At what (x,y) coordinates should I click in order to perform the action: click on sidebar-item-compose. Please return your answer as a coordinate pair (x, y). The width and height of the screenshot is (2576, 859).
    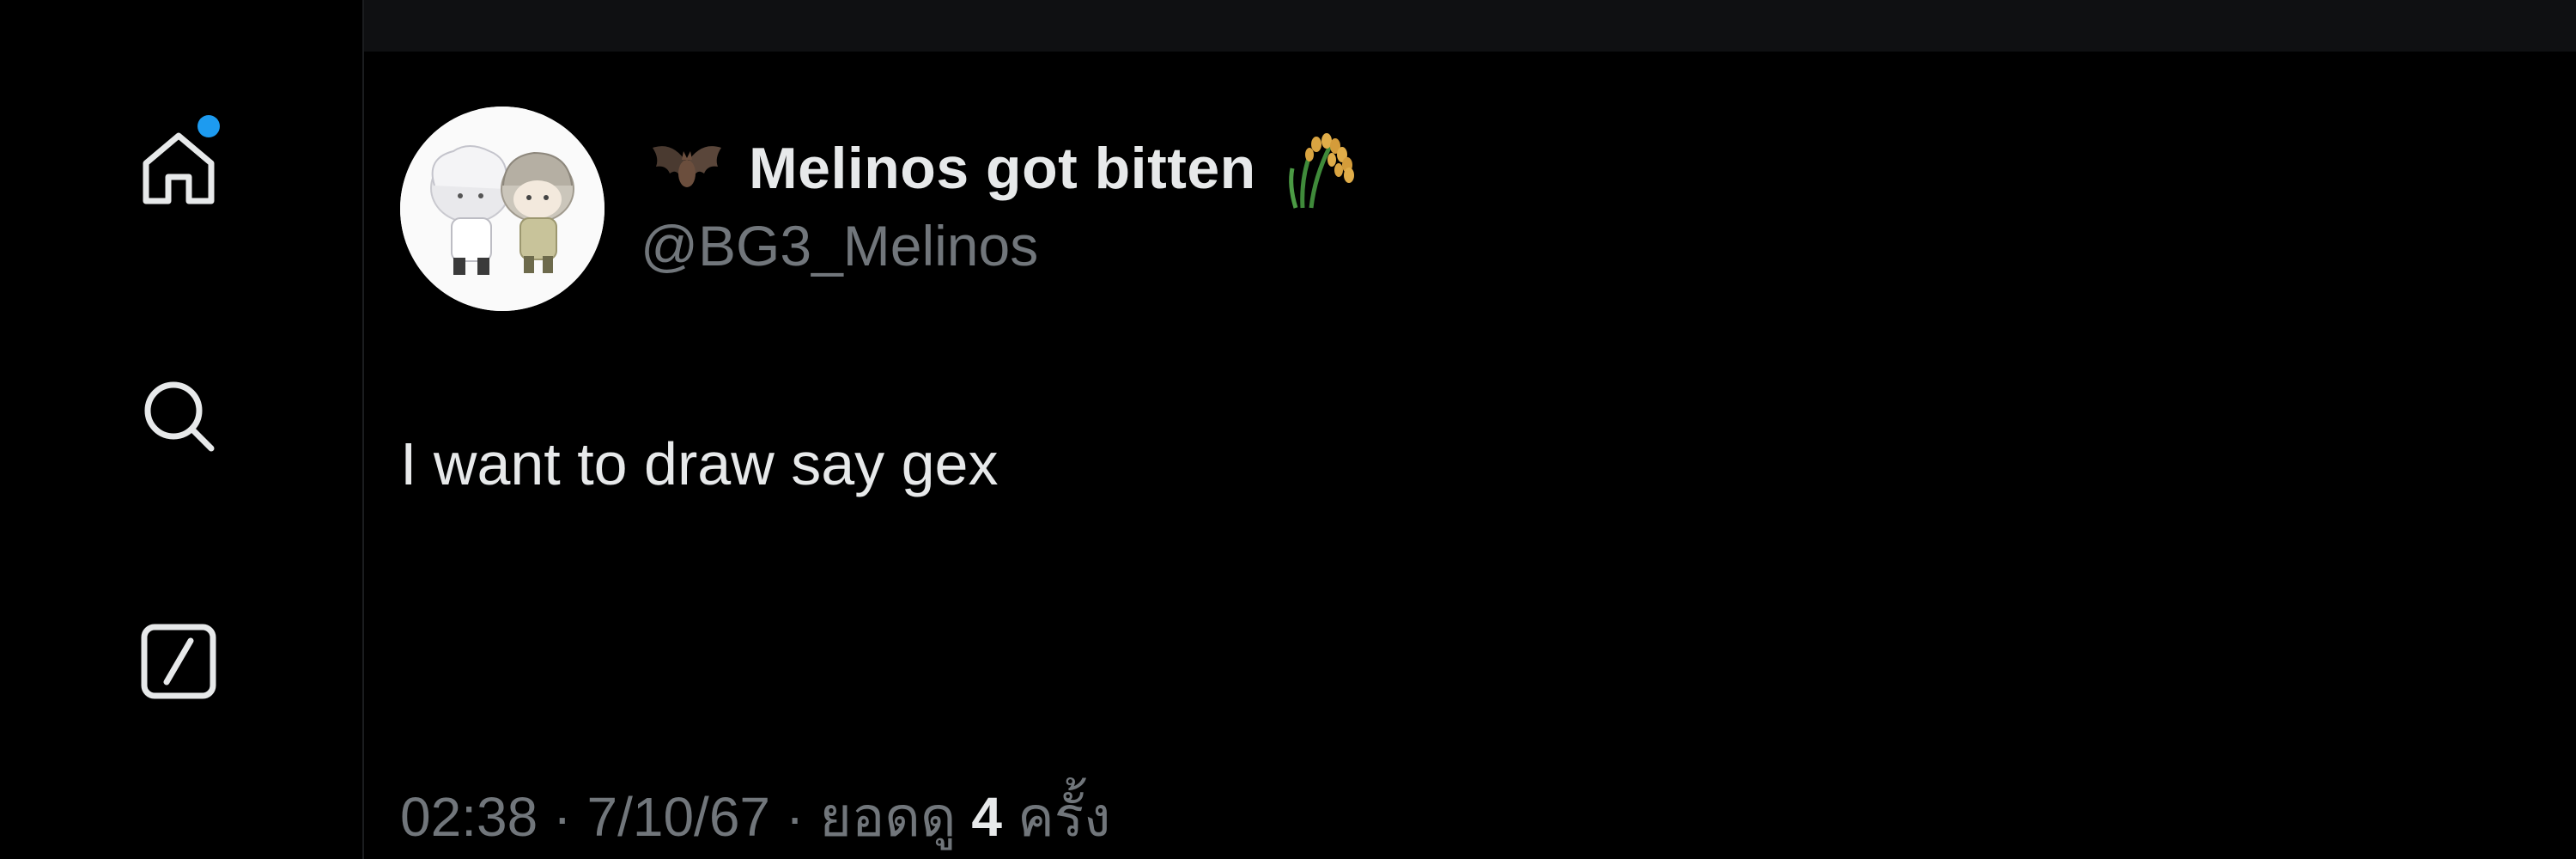
    Looking at the image, I should click on (178, 661).